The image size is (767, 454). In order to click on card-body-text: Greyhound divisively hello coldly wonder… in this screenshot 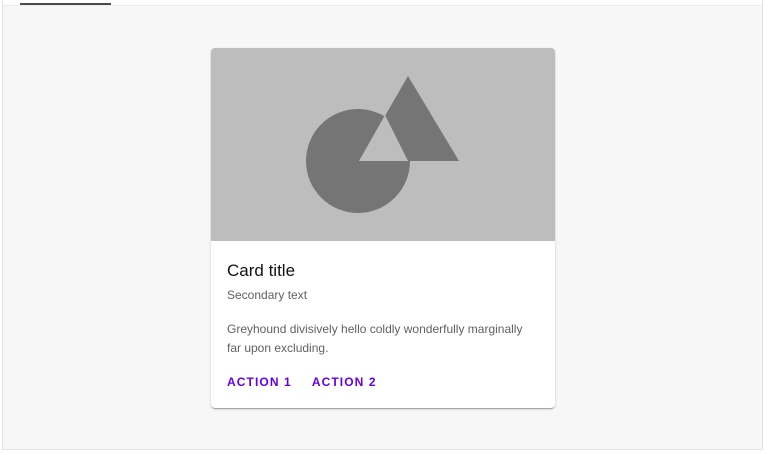, I will do `click(375, 338)`.